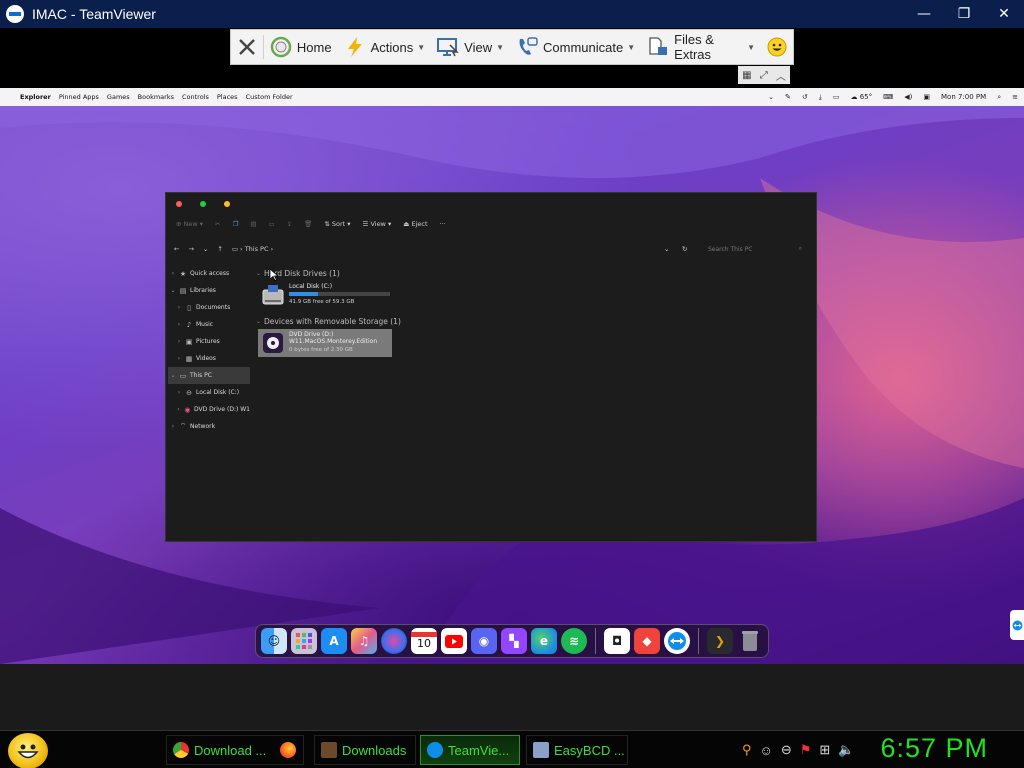 The height and width of the screenshot is (768, 1024). What do you see at coordinates (666, 249) in the screenshot?
I see `address-dropdown-icon: ⌄` at bounding box center [666, 249].